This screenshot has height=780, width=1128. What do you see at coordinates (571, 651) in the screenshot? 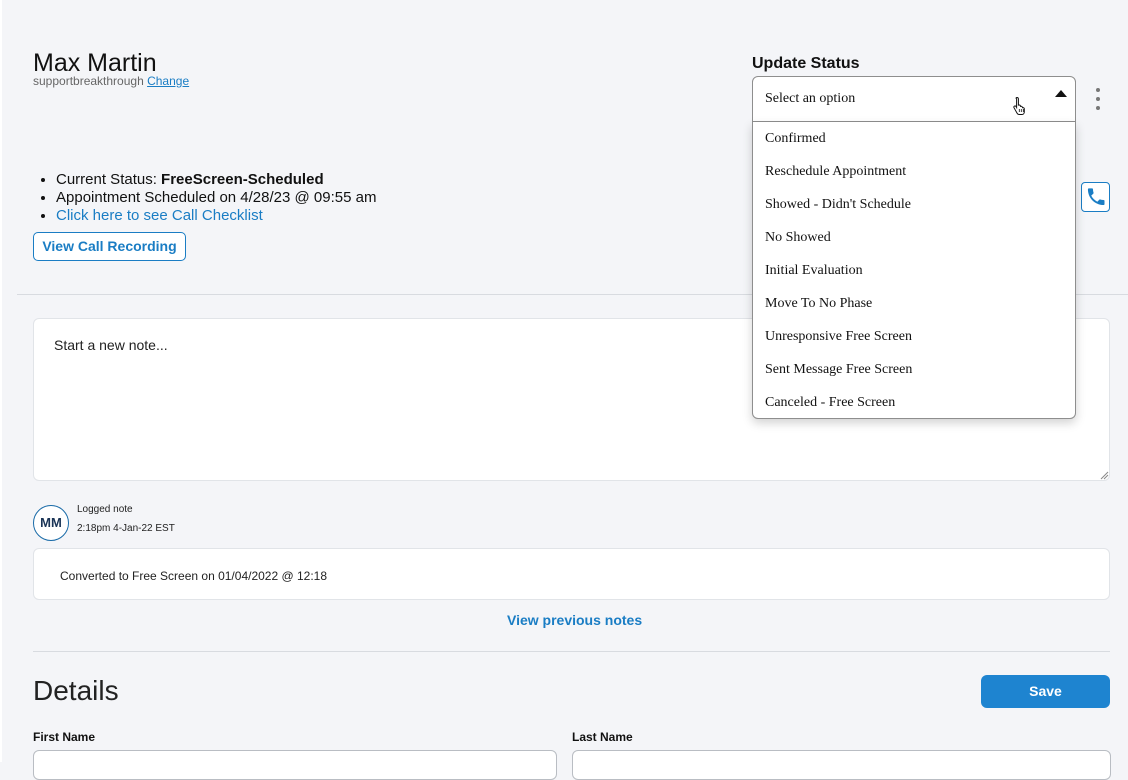
I see `details-divider` at bounding box center [571, 651].